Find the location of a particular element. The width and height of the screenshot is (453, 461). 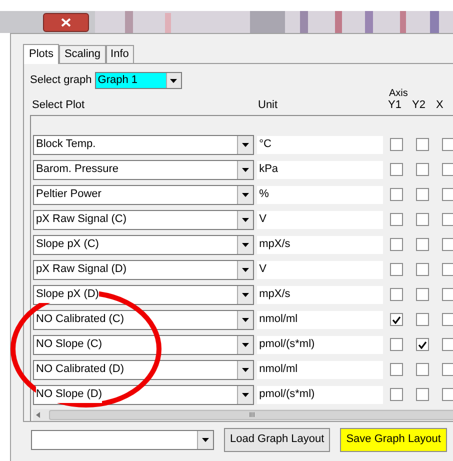

close-button is located at coordinates (66, 22).